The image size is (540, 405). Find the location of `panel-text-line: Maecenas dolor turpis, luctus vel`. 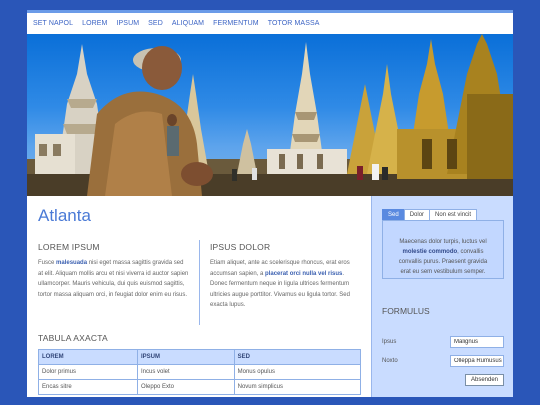

panel-text-line: Maecenas dolor turpis, luctus vel is located at coordinates (443, 242).